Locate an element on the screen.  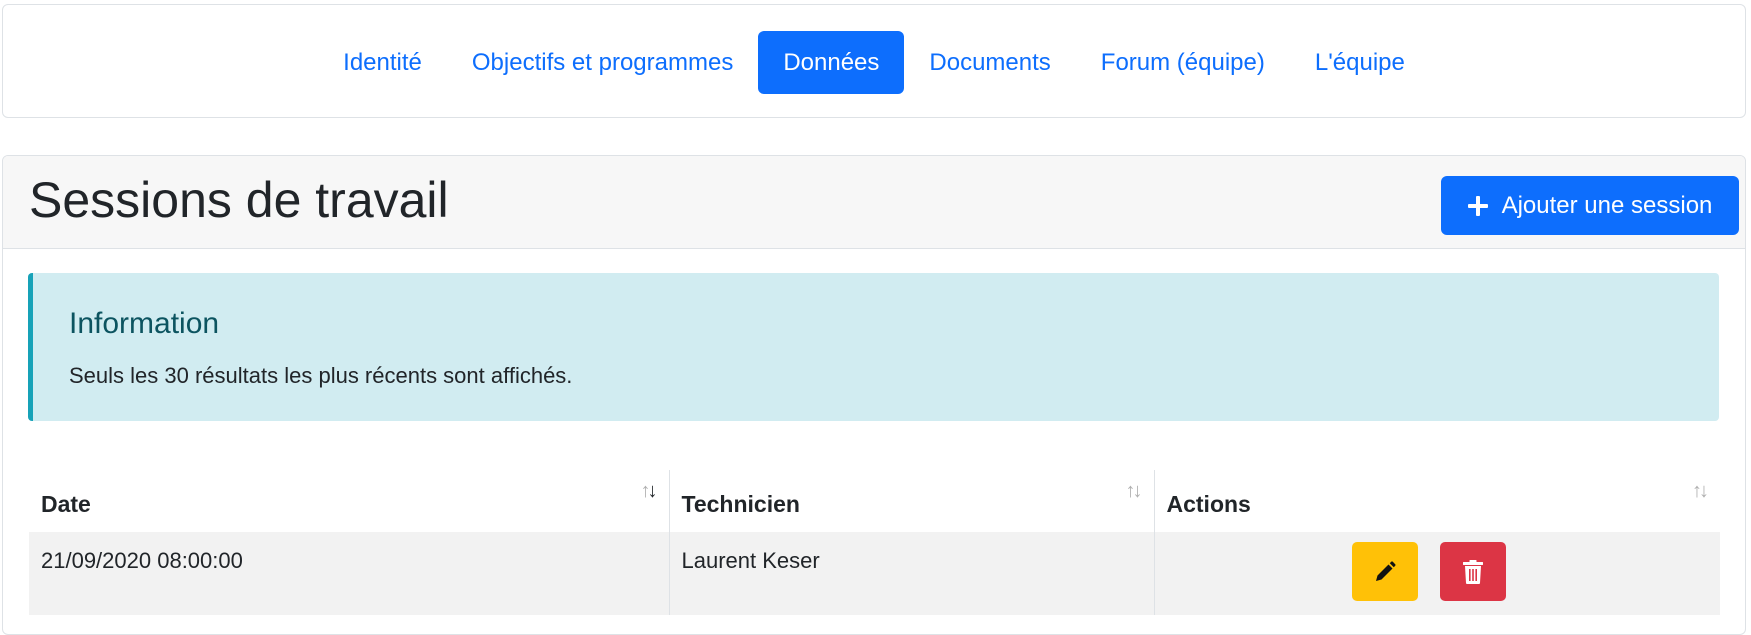
tab-objectifs-et-programmes: Objectifs et programmes is located at coordinates (602, 62).